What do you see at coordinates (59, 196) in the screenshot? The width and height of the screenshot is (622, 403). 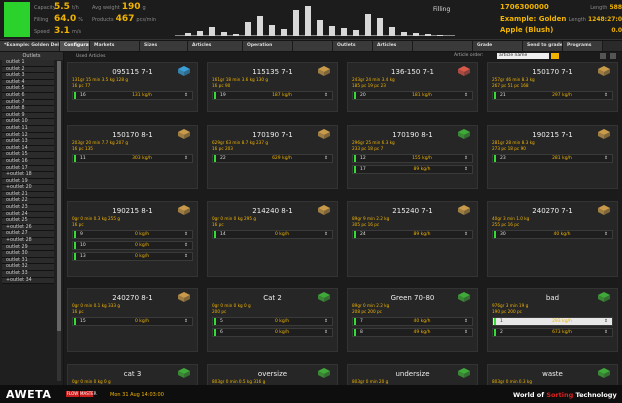 I see `scrollbar-thumb` at bounding box center [59, 196].